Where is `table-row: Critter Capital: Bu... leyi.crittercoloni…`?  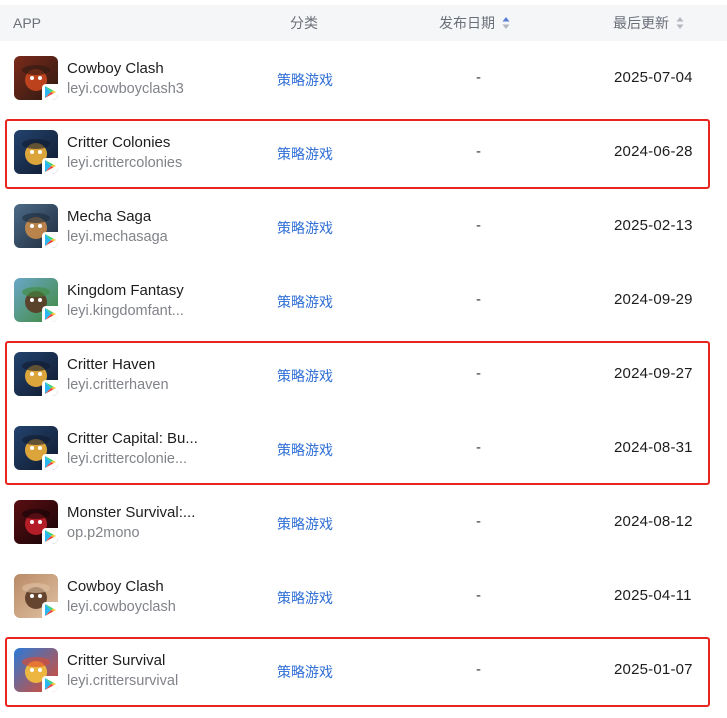 table-row: Critter Capital: Bu... leyi.crittercoloni… is located at coordinates (363, 448).